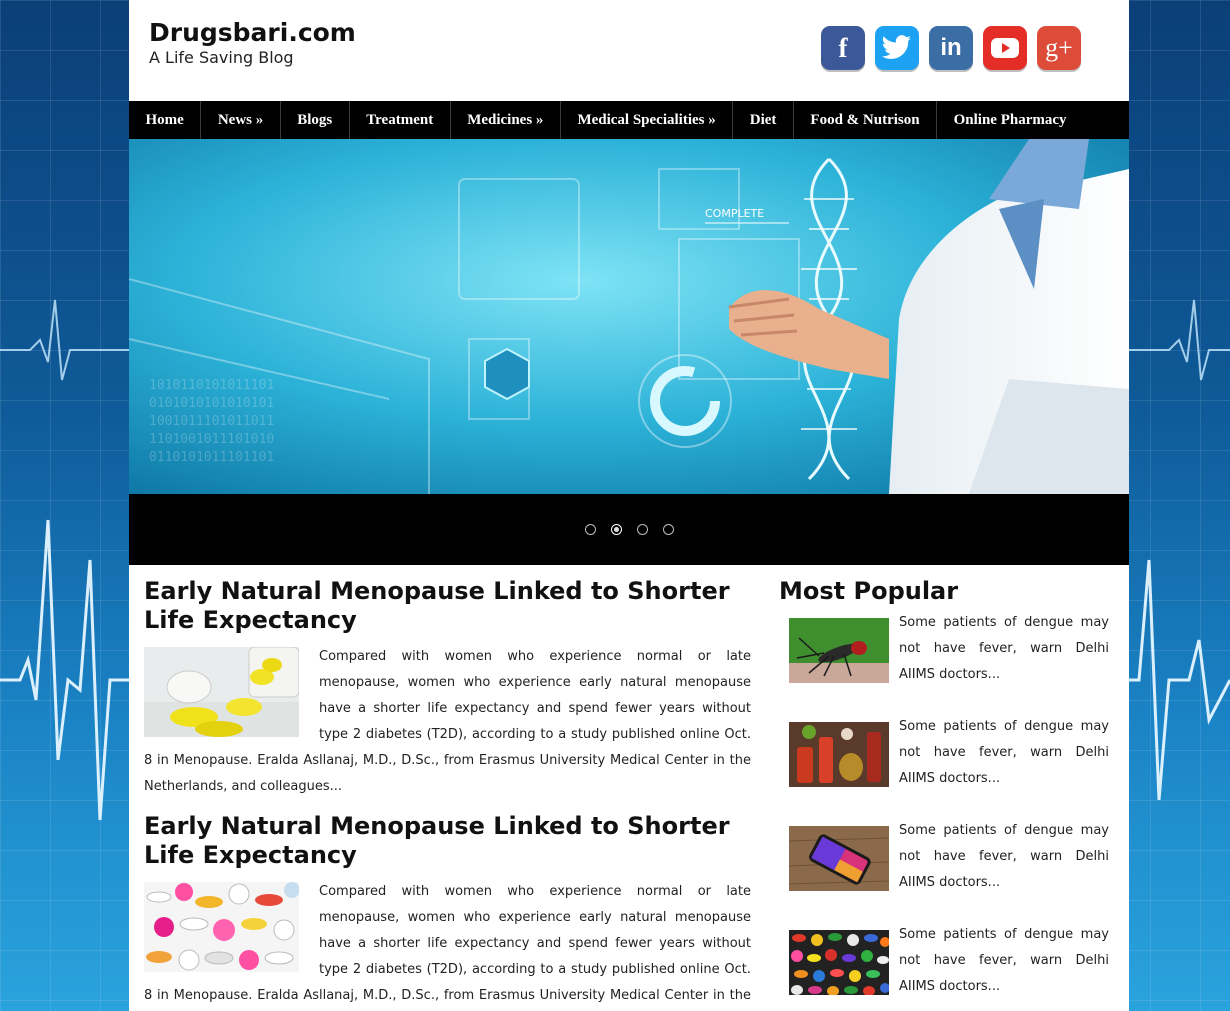  Describe the element at coordinates (1059, 48) in the screenshot. I see `google-plus-icon: g+` at that location.